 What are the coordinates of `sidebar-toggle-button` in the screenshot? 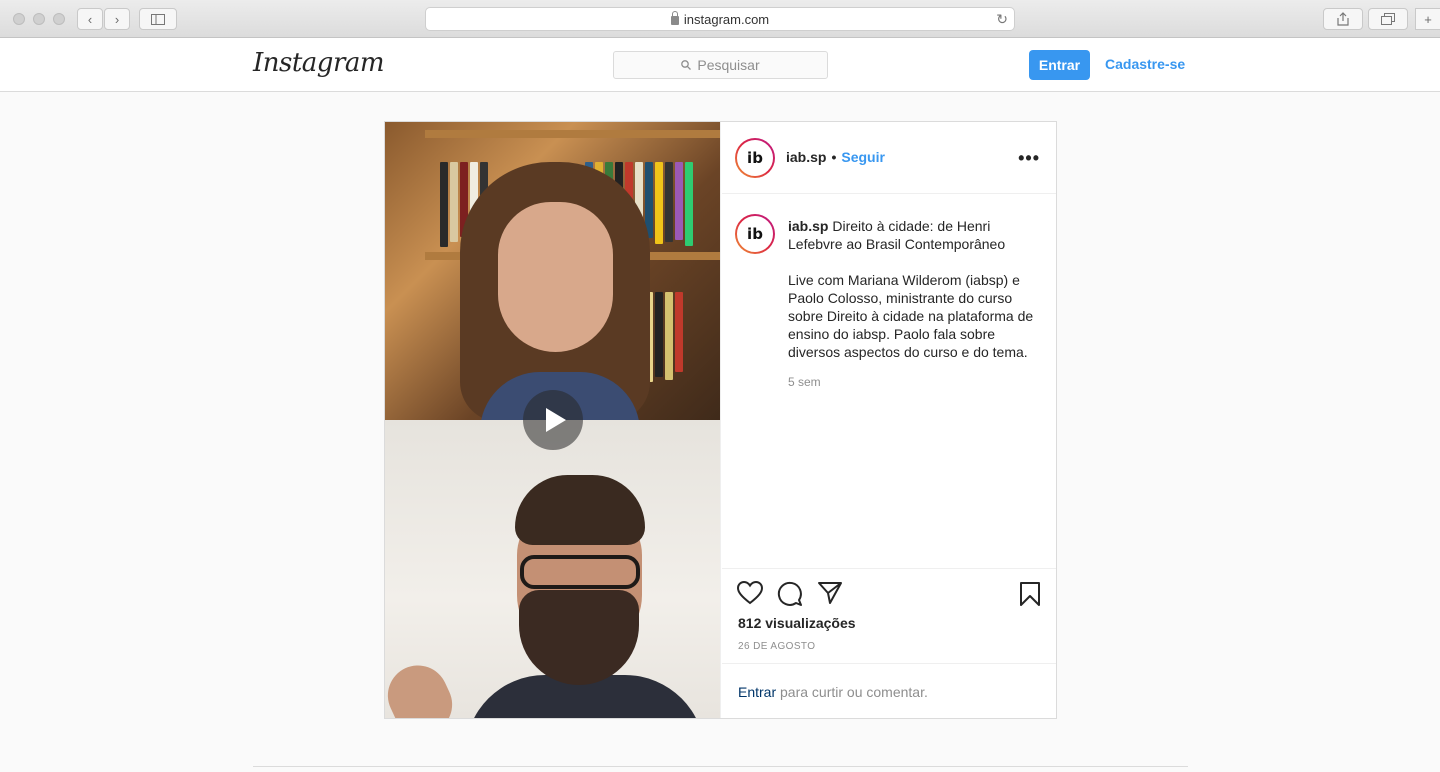 It's located at (158, 19).